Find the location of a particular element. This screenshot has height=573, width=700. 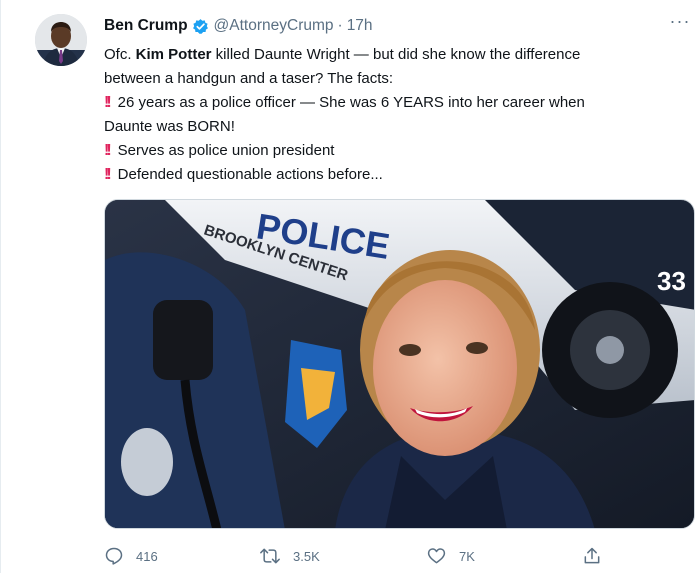

text-line: Daunte was BORN! is located at coordinates (169, 126).